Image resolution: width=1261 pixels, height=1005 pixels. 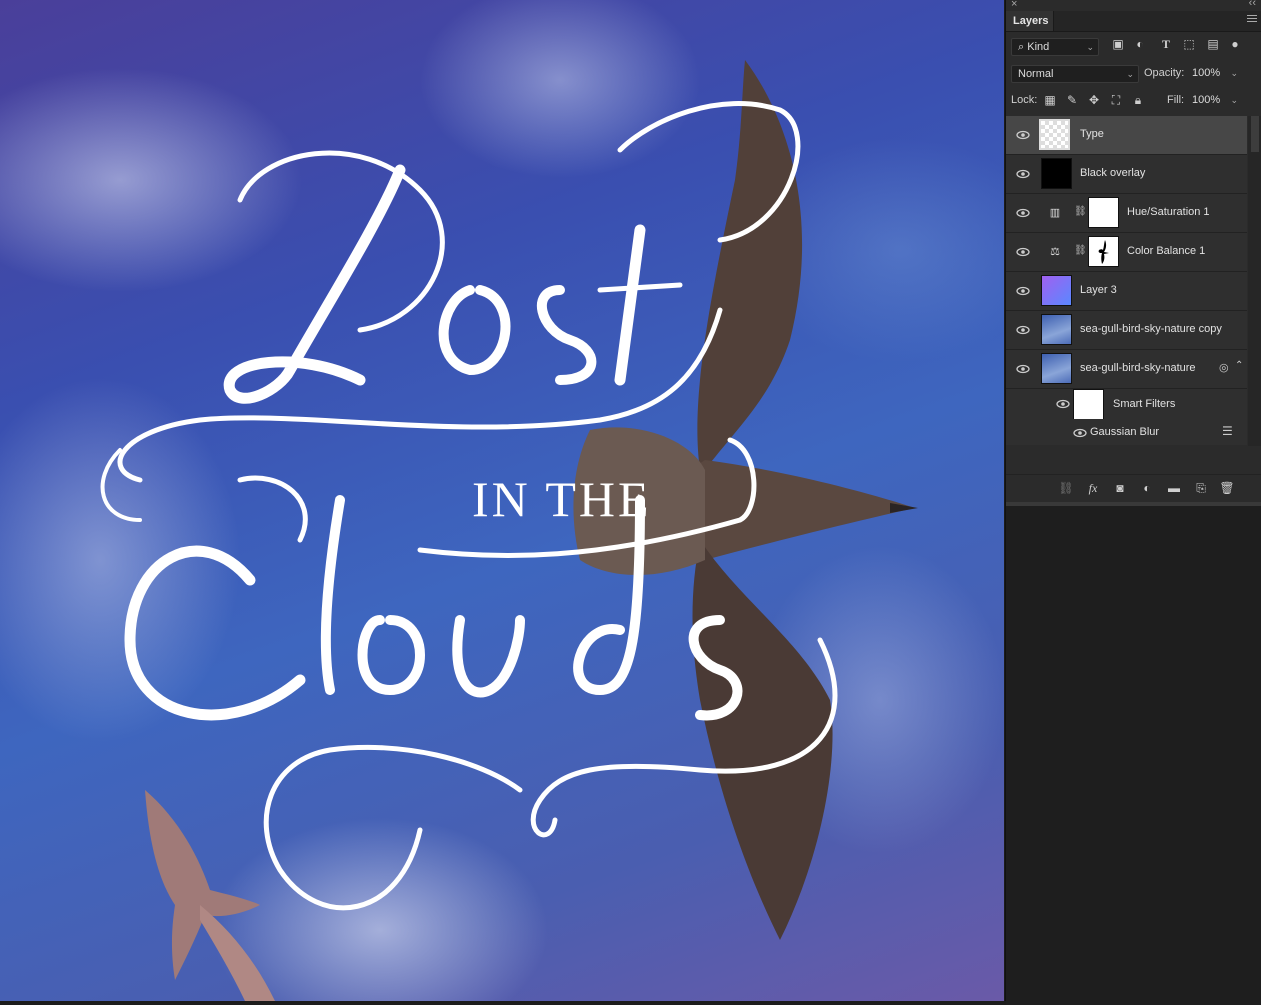 I want to click on panel-tab-row: Layers, so click(x=1133, y=21).